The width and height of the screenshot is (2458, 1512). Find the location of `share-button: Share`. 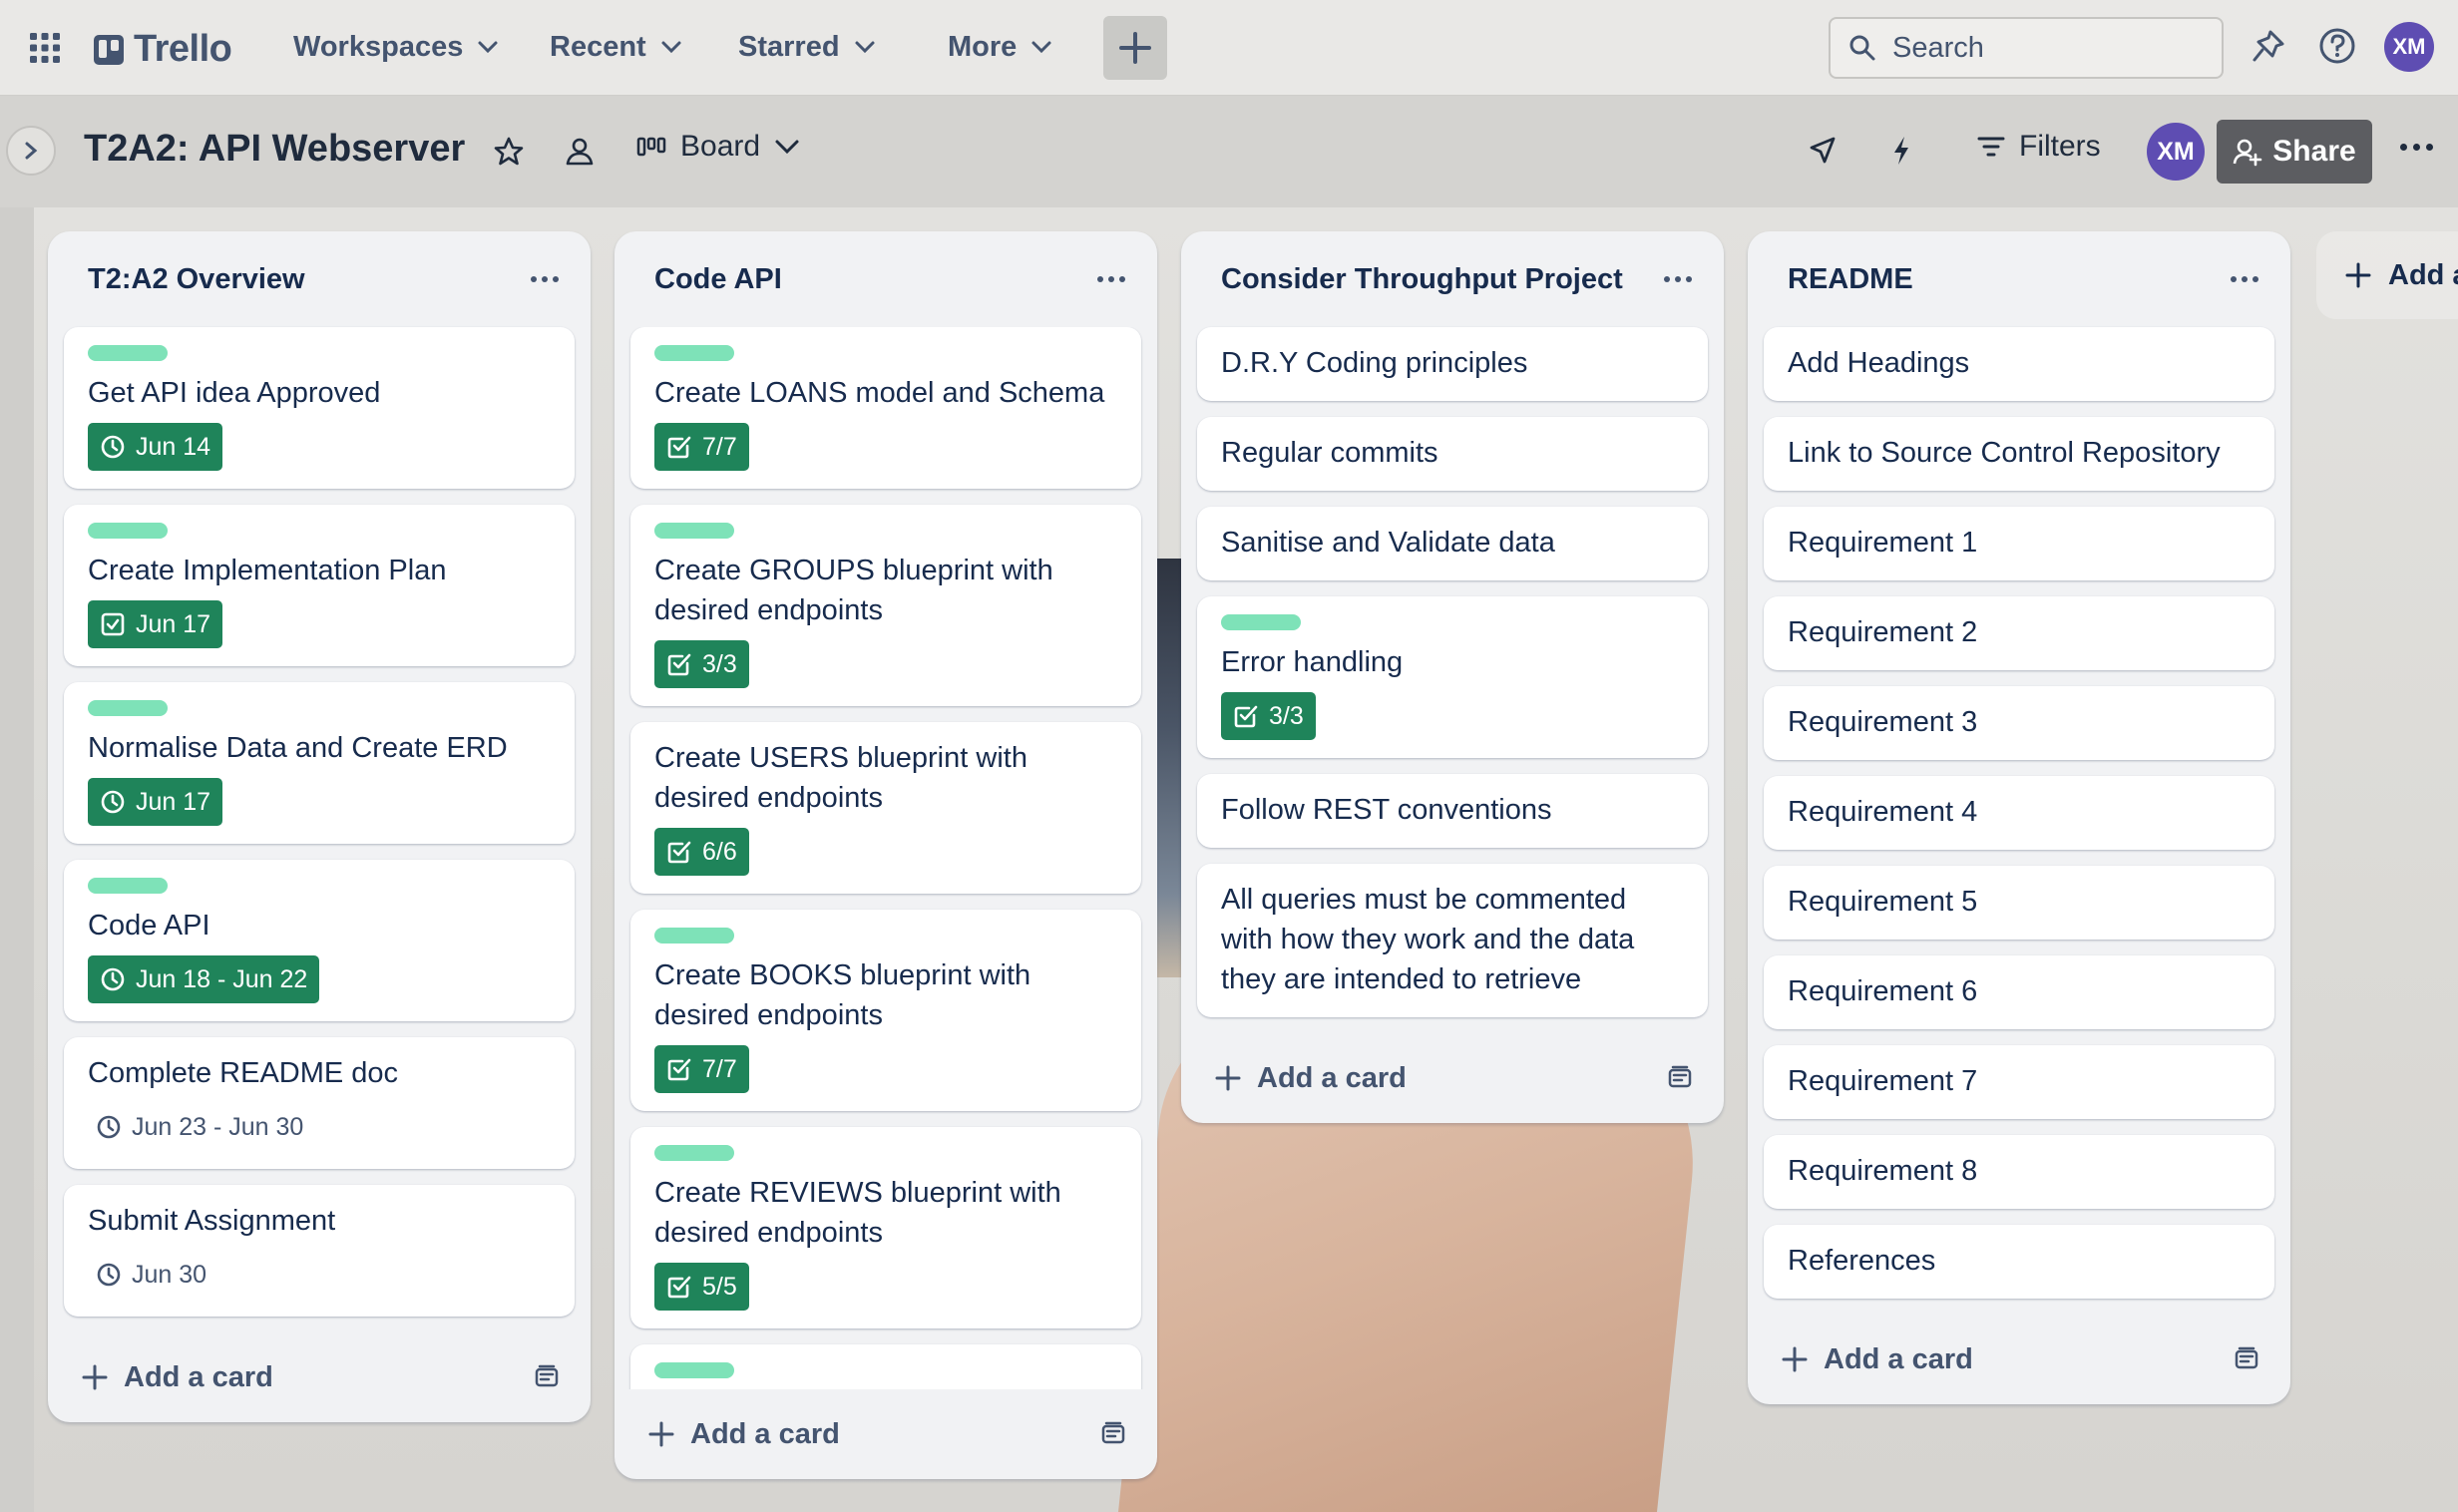

share-button: Share is located at coordinates (2294, 152).